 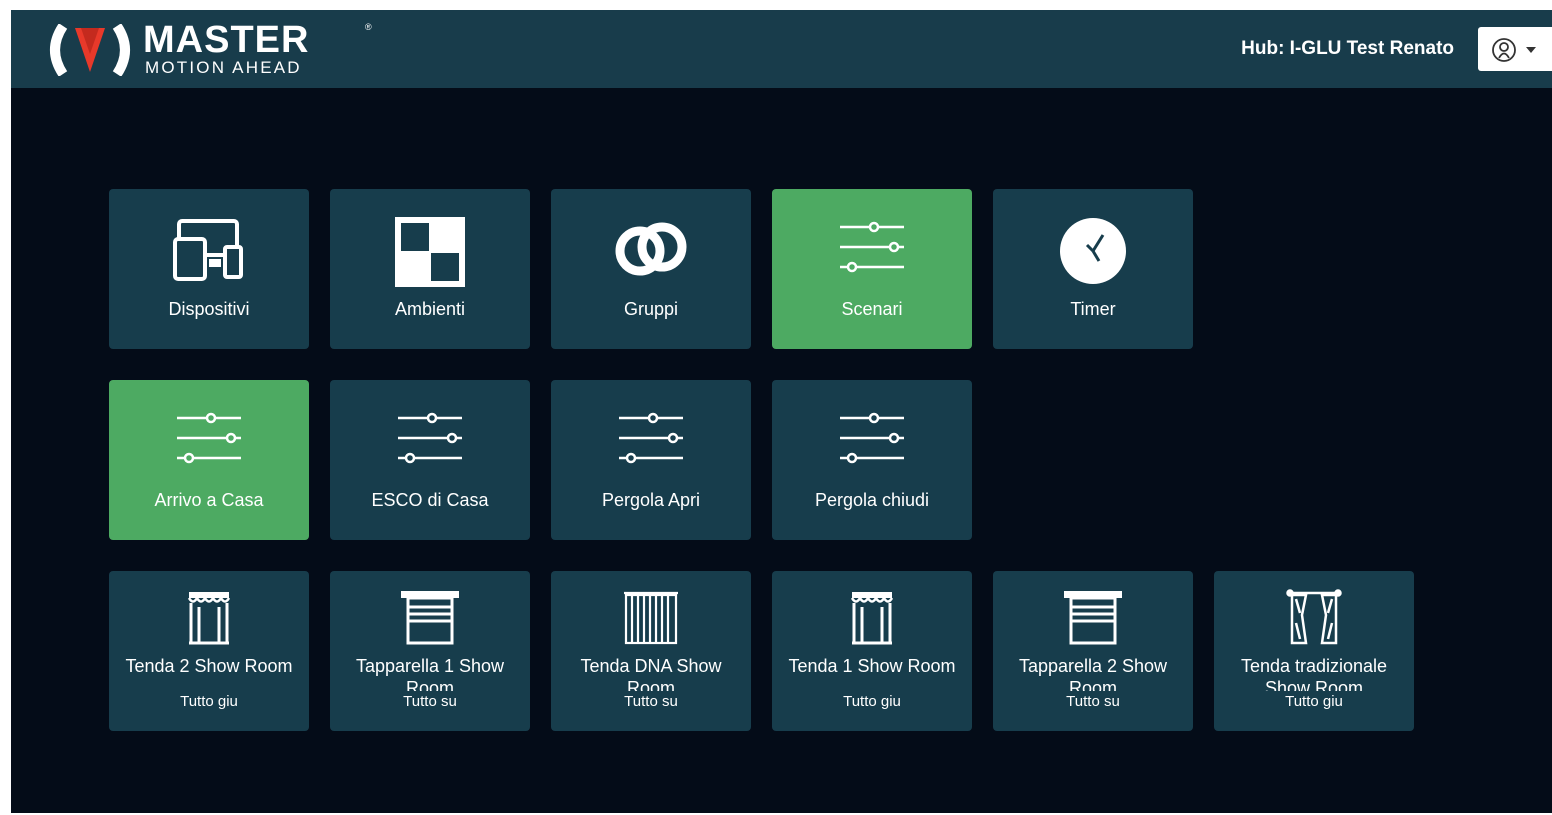 I want to click on scenario-tile-esco-di-casa: ESCO di Casa, so click(x=430, y=460).